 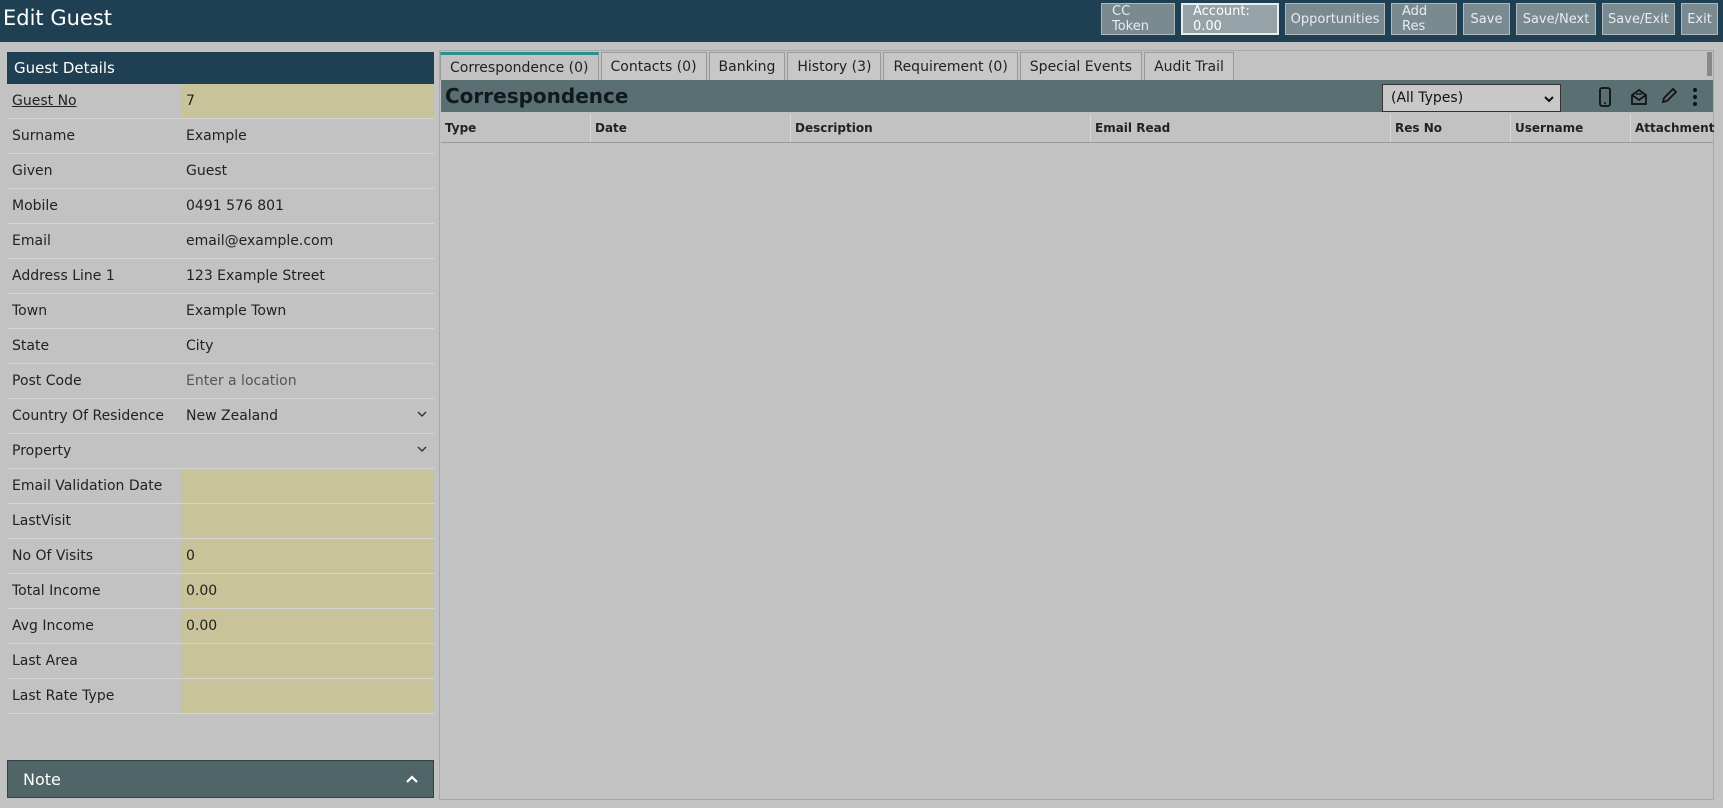 What do you see at coordinates (1424, 19) in the screenshot?
I see `add-res-button: Add Res` at bounding box center [1424, 19].